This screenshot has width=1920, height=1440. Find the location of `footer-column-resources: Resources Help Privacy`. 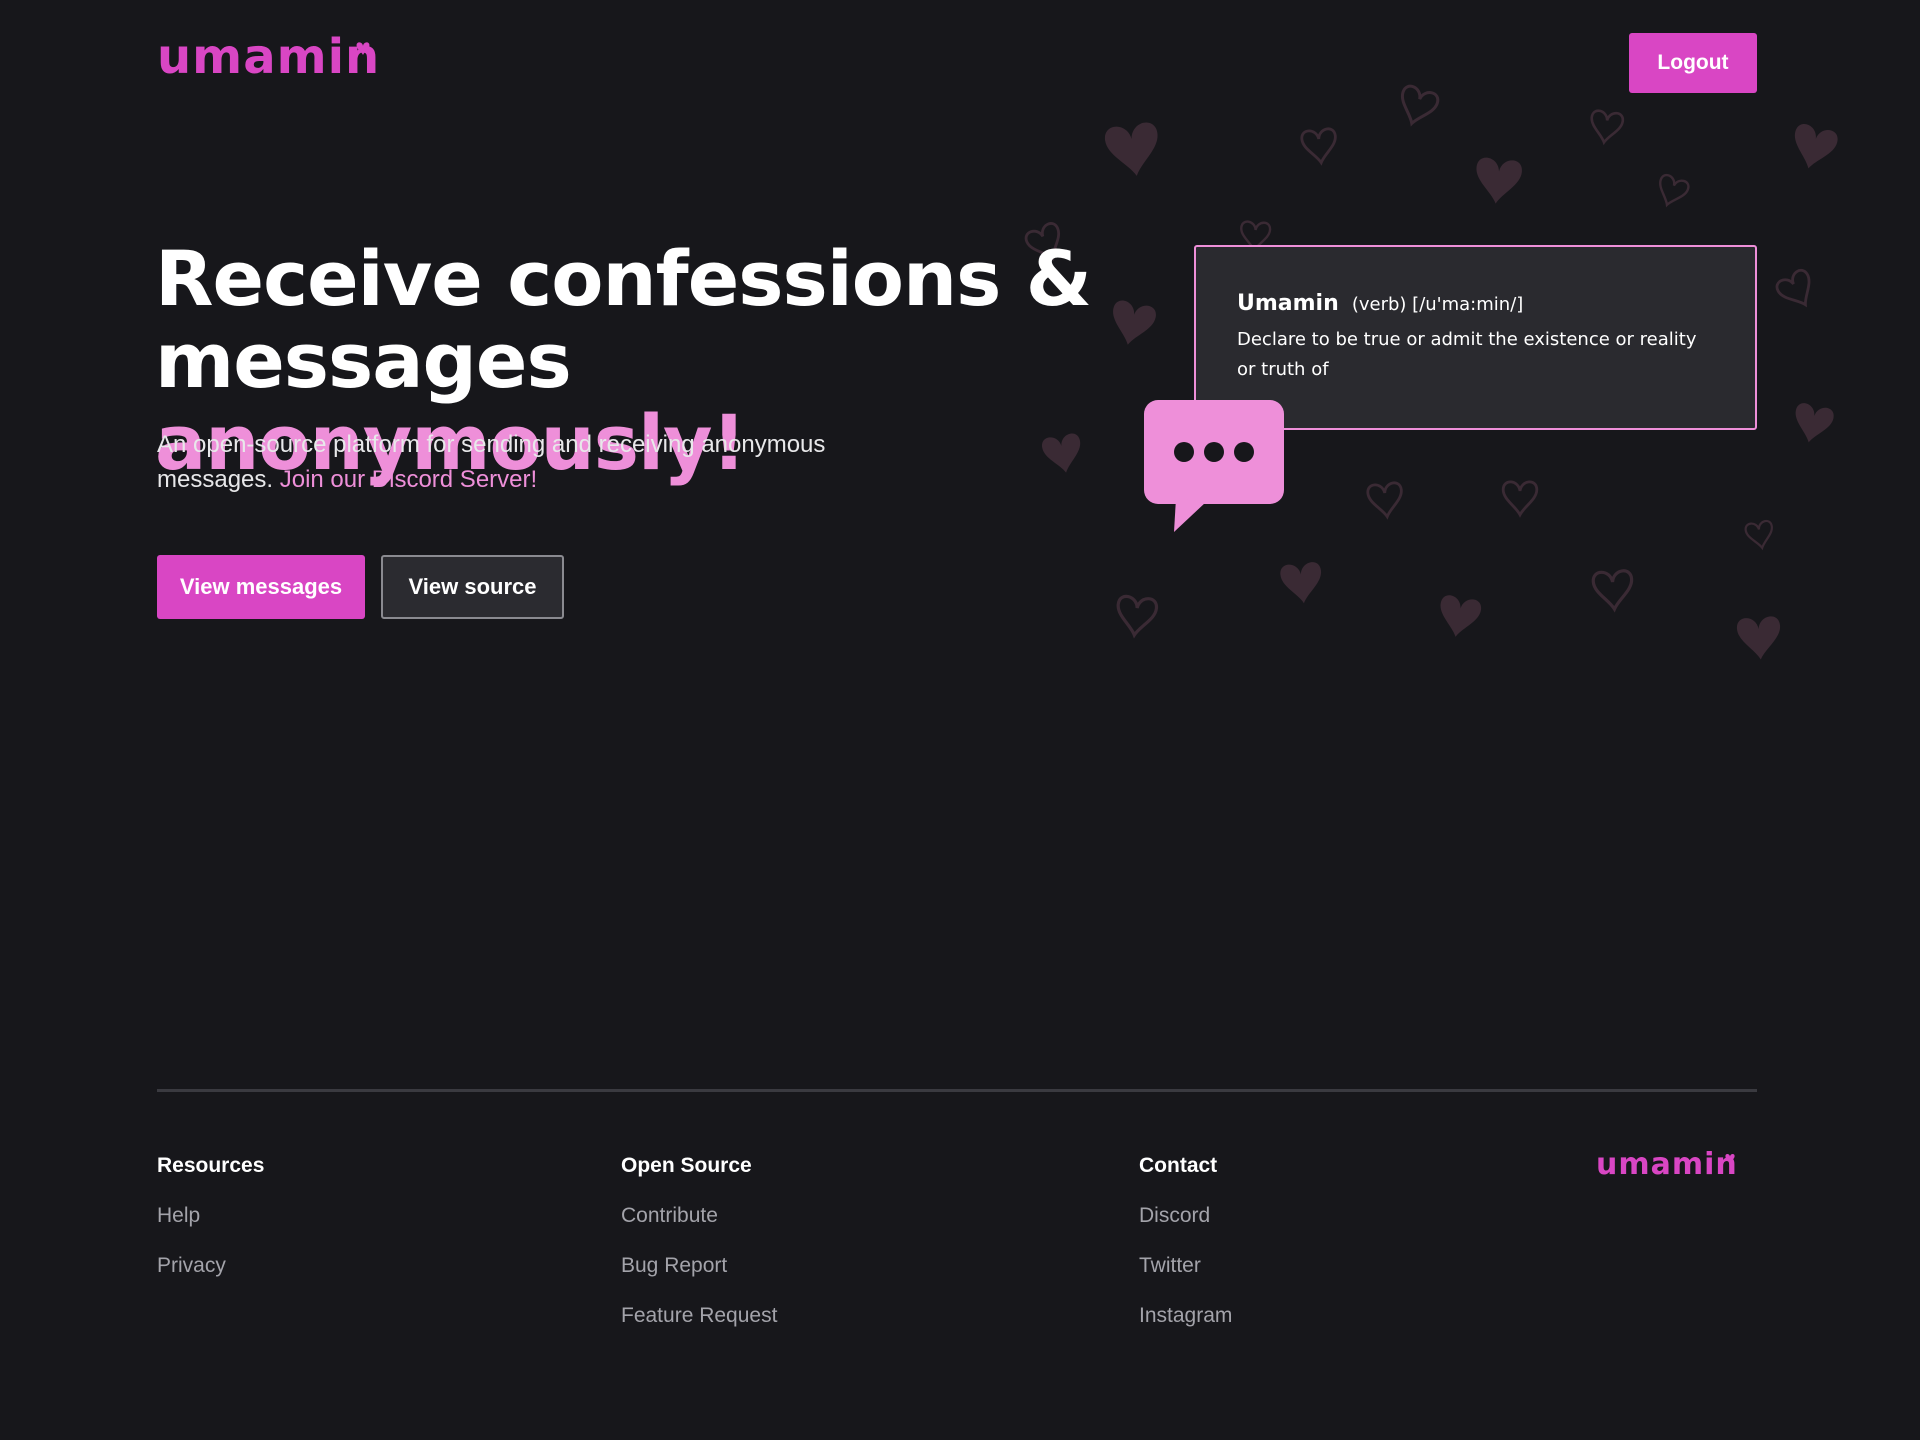

footer-column-resources: Resources Help Privacy is located at coordinates (210, 1228).